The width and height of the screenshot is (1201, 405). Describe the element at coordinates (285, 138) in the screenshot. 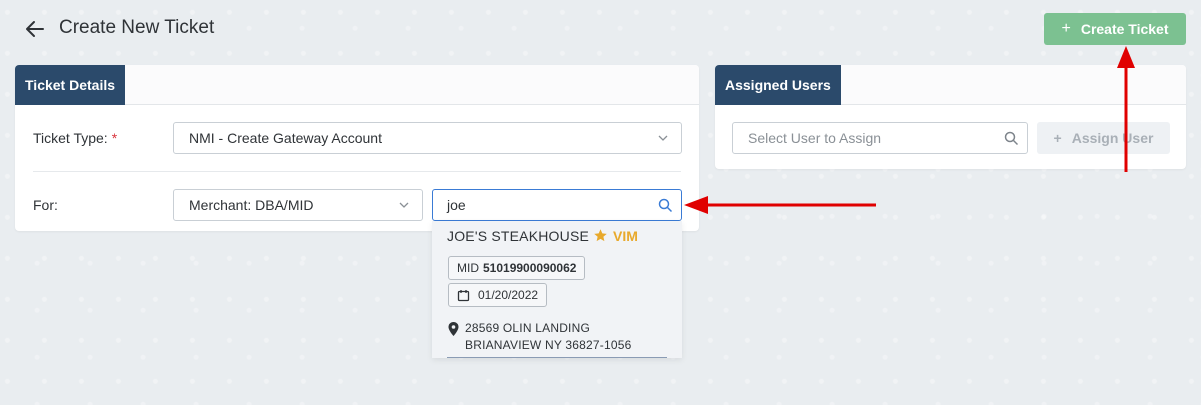

I see `ticket-type-value: NMI - Create Gateway Account` at that location.